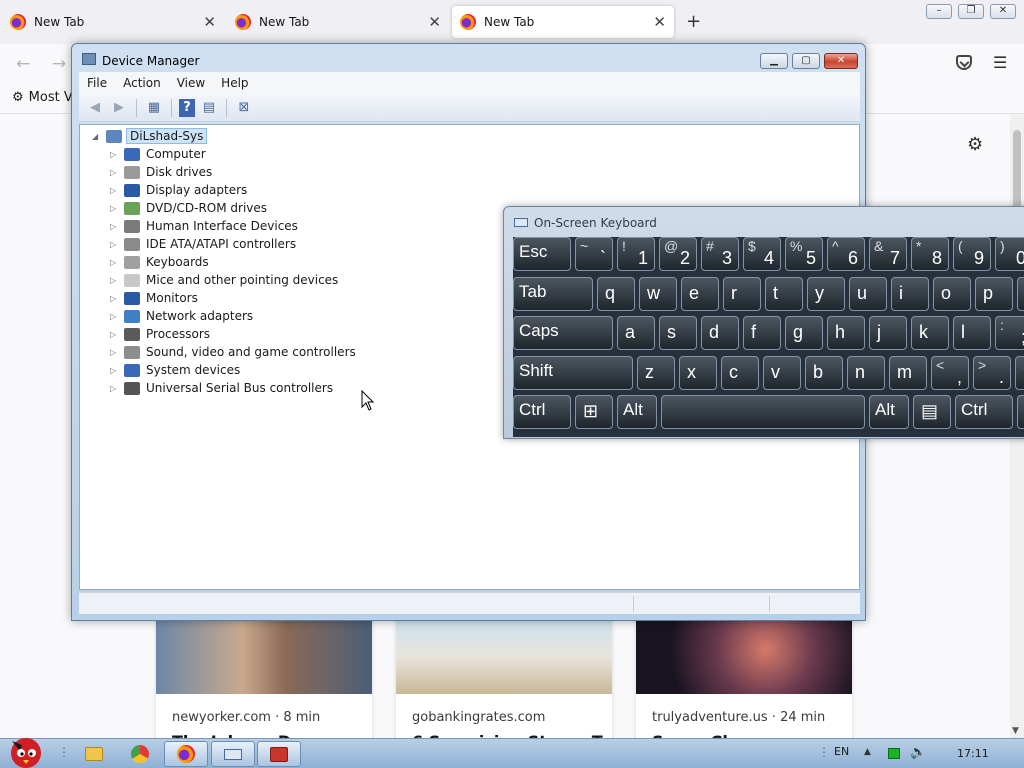 This screenshot has width=1024, height=768. Describe the element at coordinates (23, 64) in the screenshot. I see `back-arrow-icon: ←` at that location.